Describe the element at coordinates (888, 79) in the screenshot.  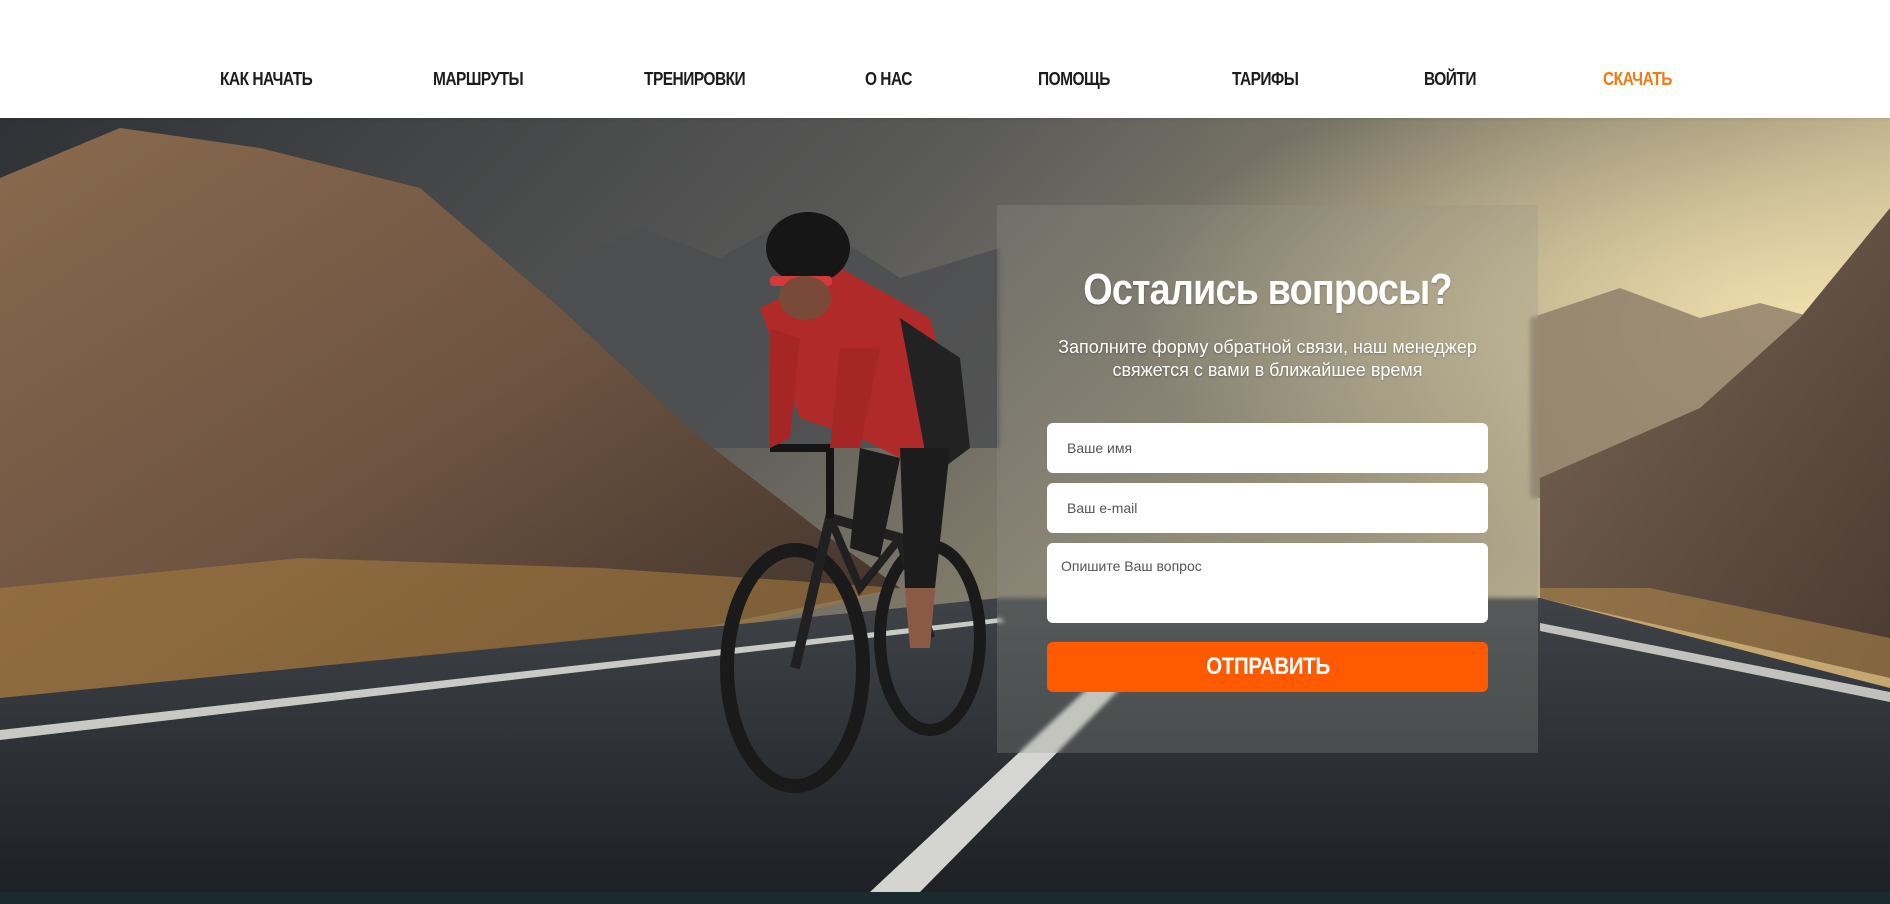
I see `nav-item-about: О НАС` at that location.